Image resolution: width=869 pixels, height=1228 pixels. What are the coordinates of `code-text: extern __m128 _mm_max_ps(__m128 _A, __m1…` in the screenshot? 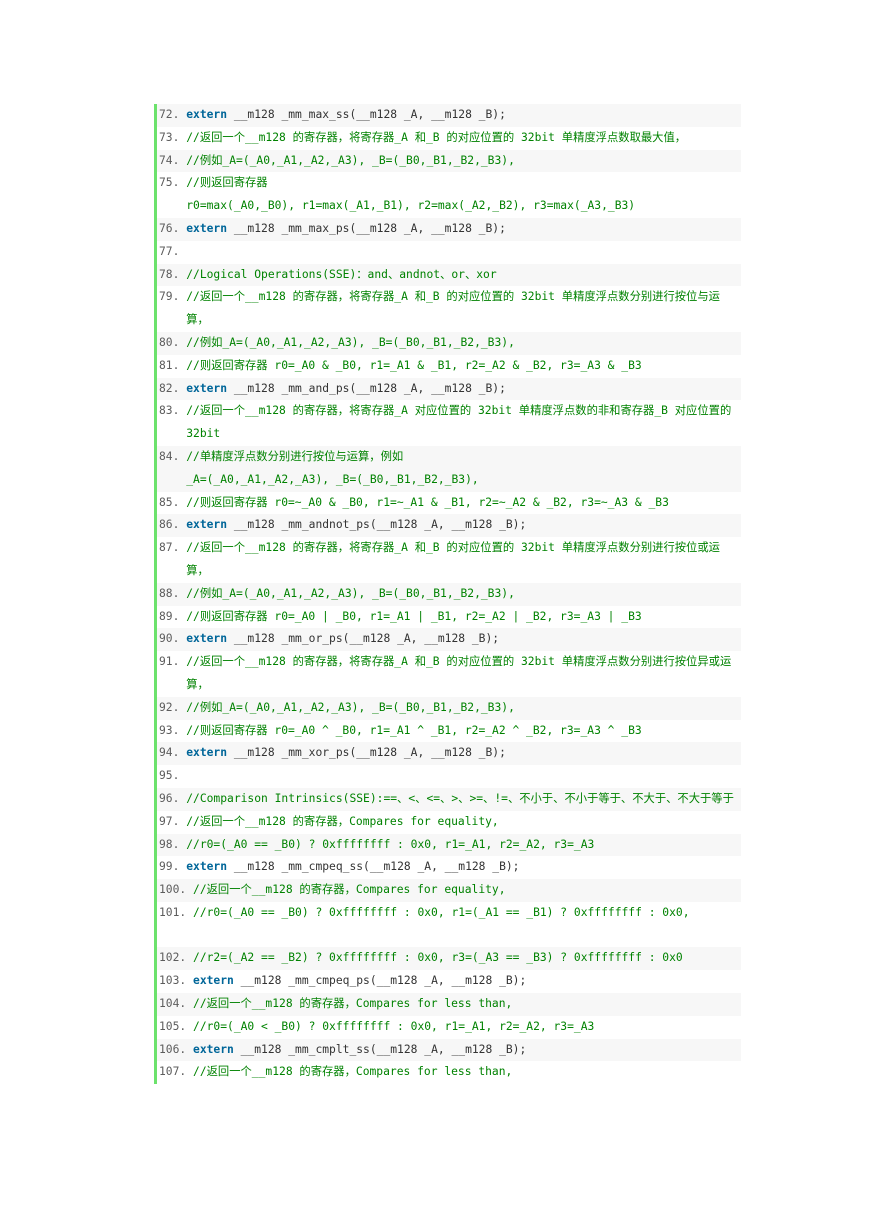 It's located at (463, 229).